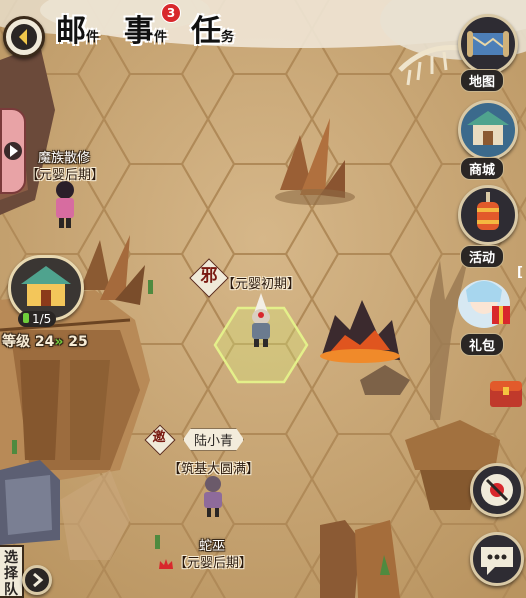 The image size is (526, 598). Describe the element at coordinates (59, 342) in the screenshot. I see `level-arrow-icon: »` at that location.